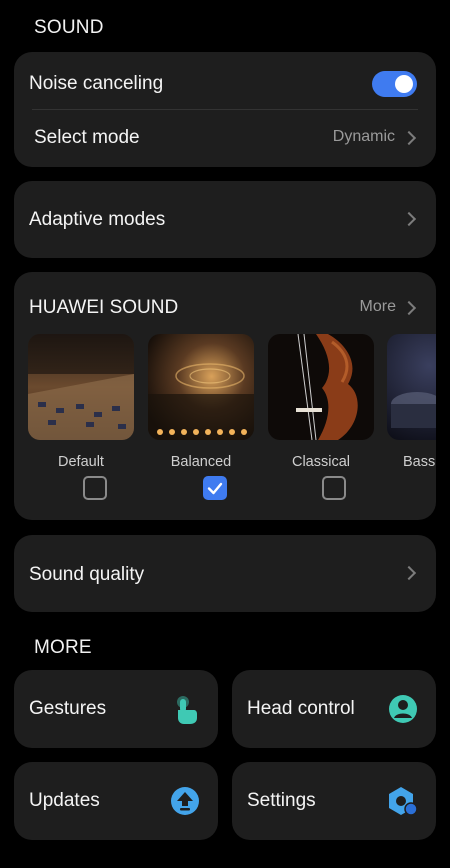  Describe the element at coordinates (97, 219) in the screenshot. I see `adaptive-modes-label: Adaptive modes` at that location.